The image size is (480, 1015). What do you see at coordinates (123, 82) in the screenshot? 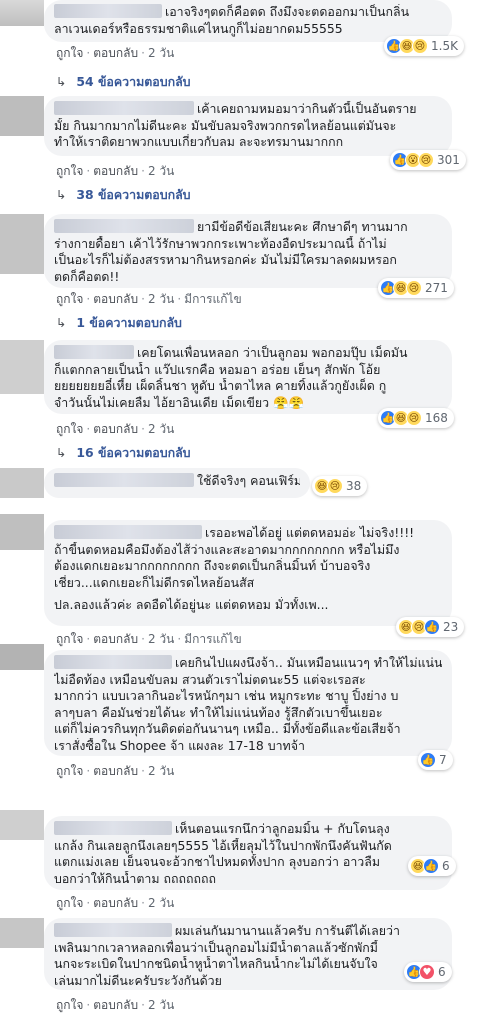
I see `view-replies-link: ↳ 54 ข้อความตอบกลับ` at bounding box center [123, 82].